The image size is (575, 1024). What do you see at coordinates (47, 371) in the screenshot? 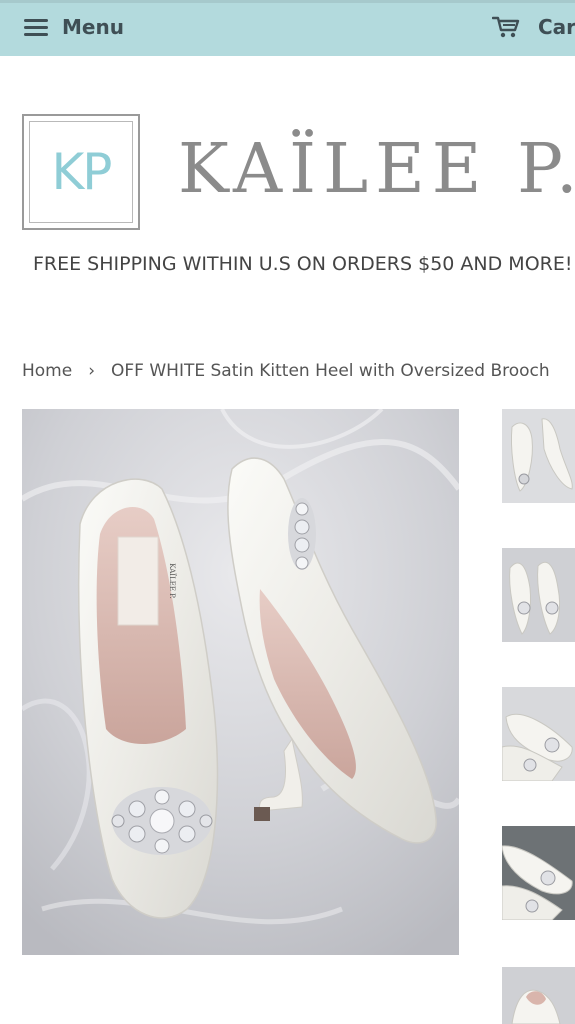
I see `breadcrumb-home-link: Home` at bounding box center [47, 371].